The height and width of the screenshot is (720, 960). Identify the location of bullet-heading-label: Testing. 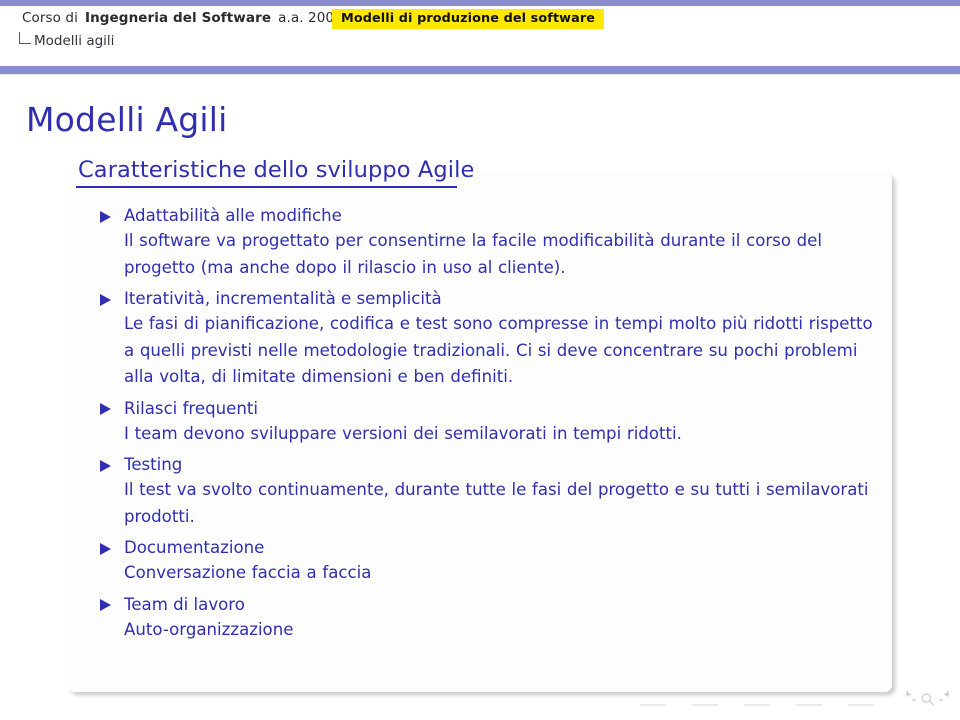
(153, 464).